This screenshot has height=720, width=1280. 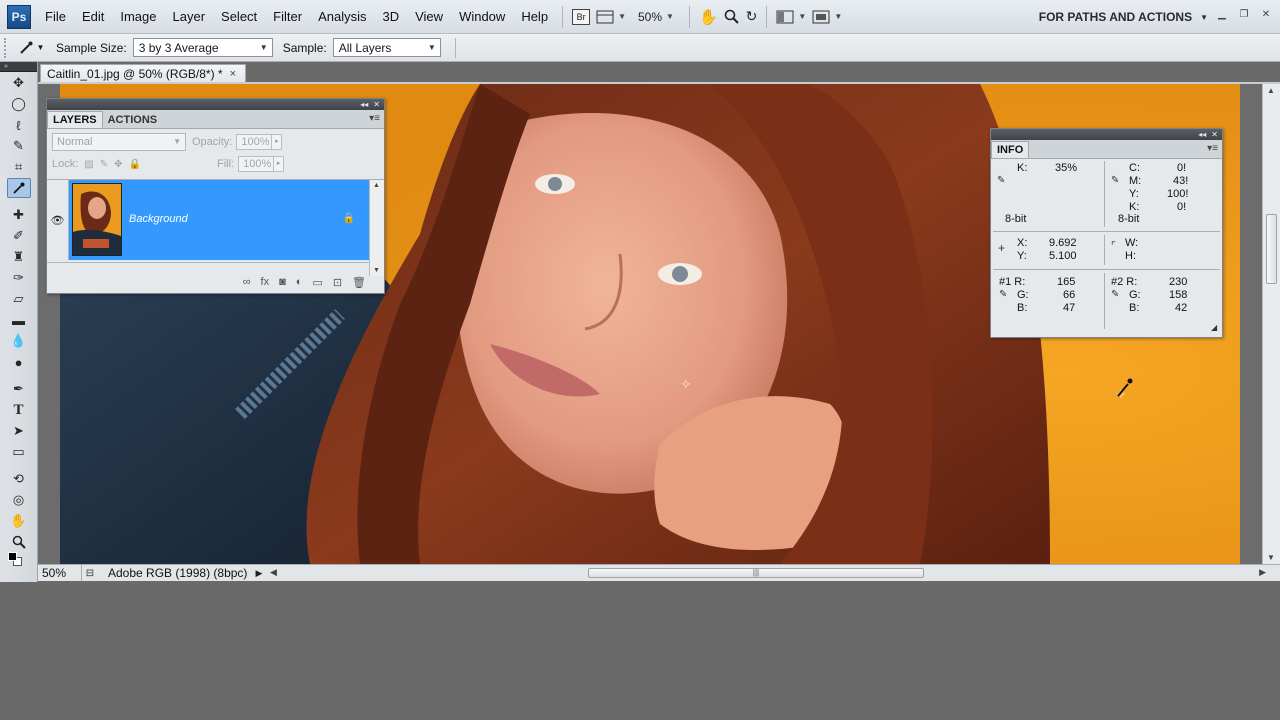 What do you see at coordinates (534, 16) in the screenshot?
I see `menu-help: Help` at bounding box center [534, 16].